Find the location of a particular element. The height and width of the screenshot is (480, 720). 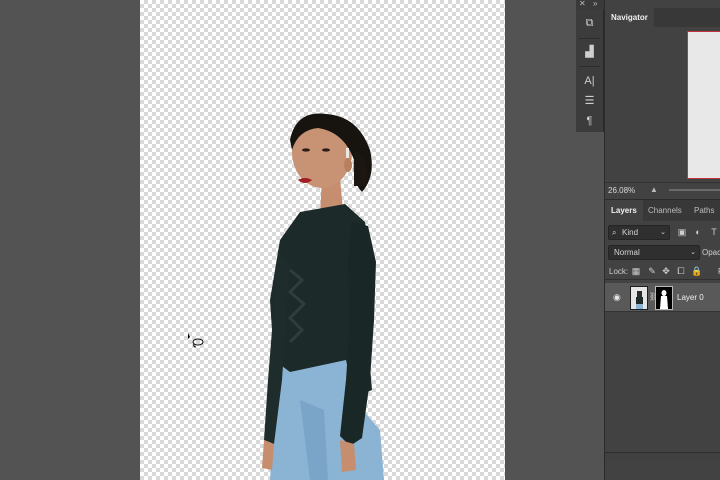

tab-channels: Channels is located at coordinates (665, 210).